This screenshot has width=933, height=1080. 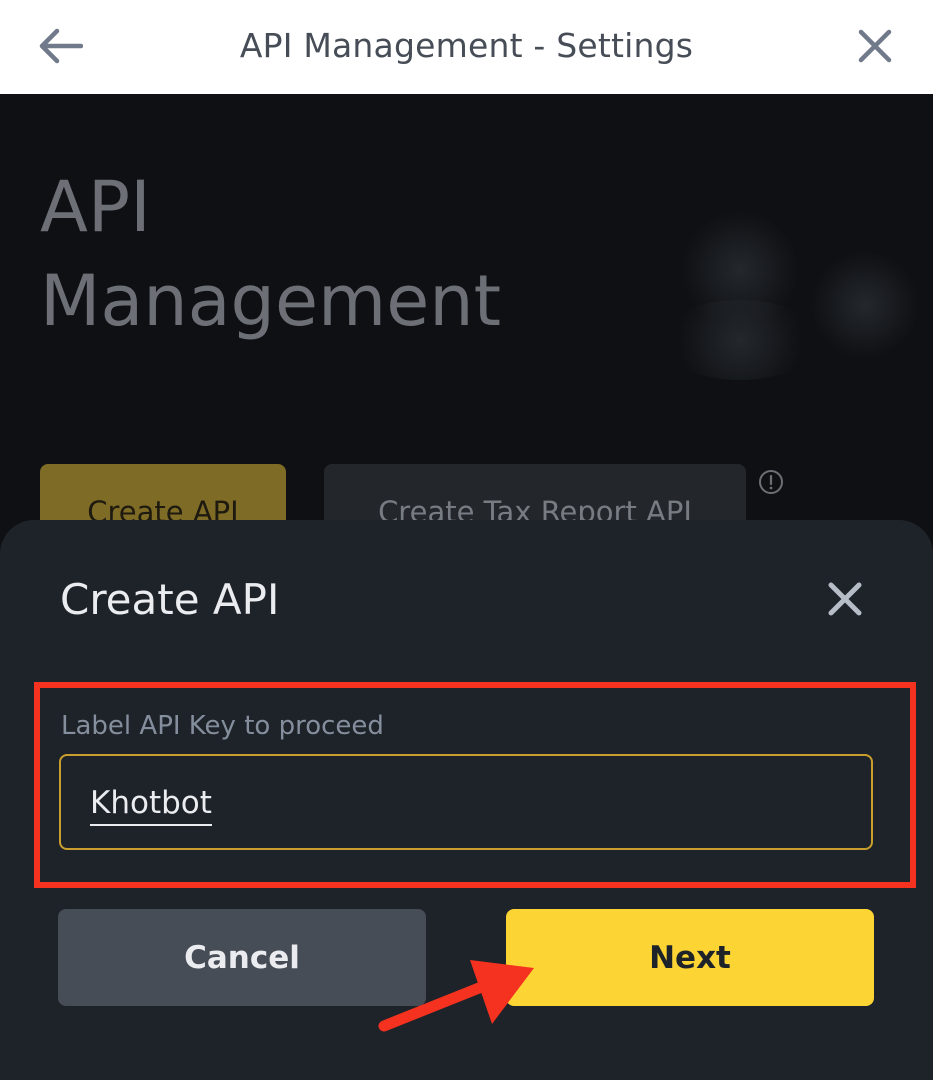 I want to click on next-button: Next, so click(x=690, y=957).